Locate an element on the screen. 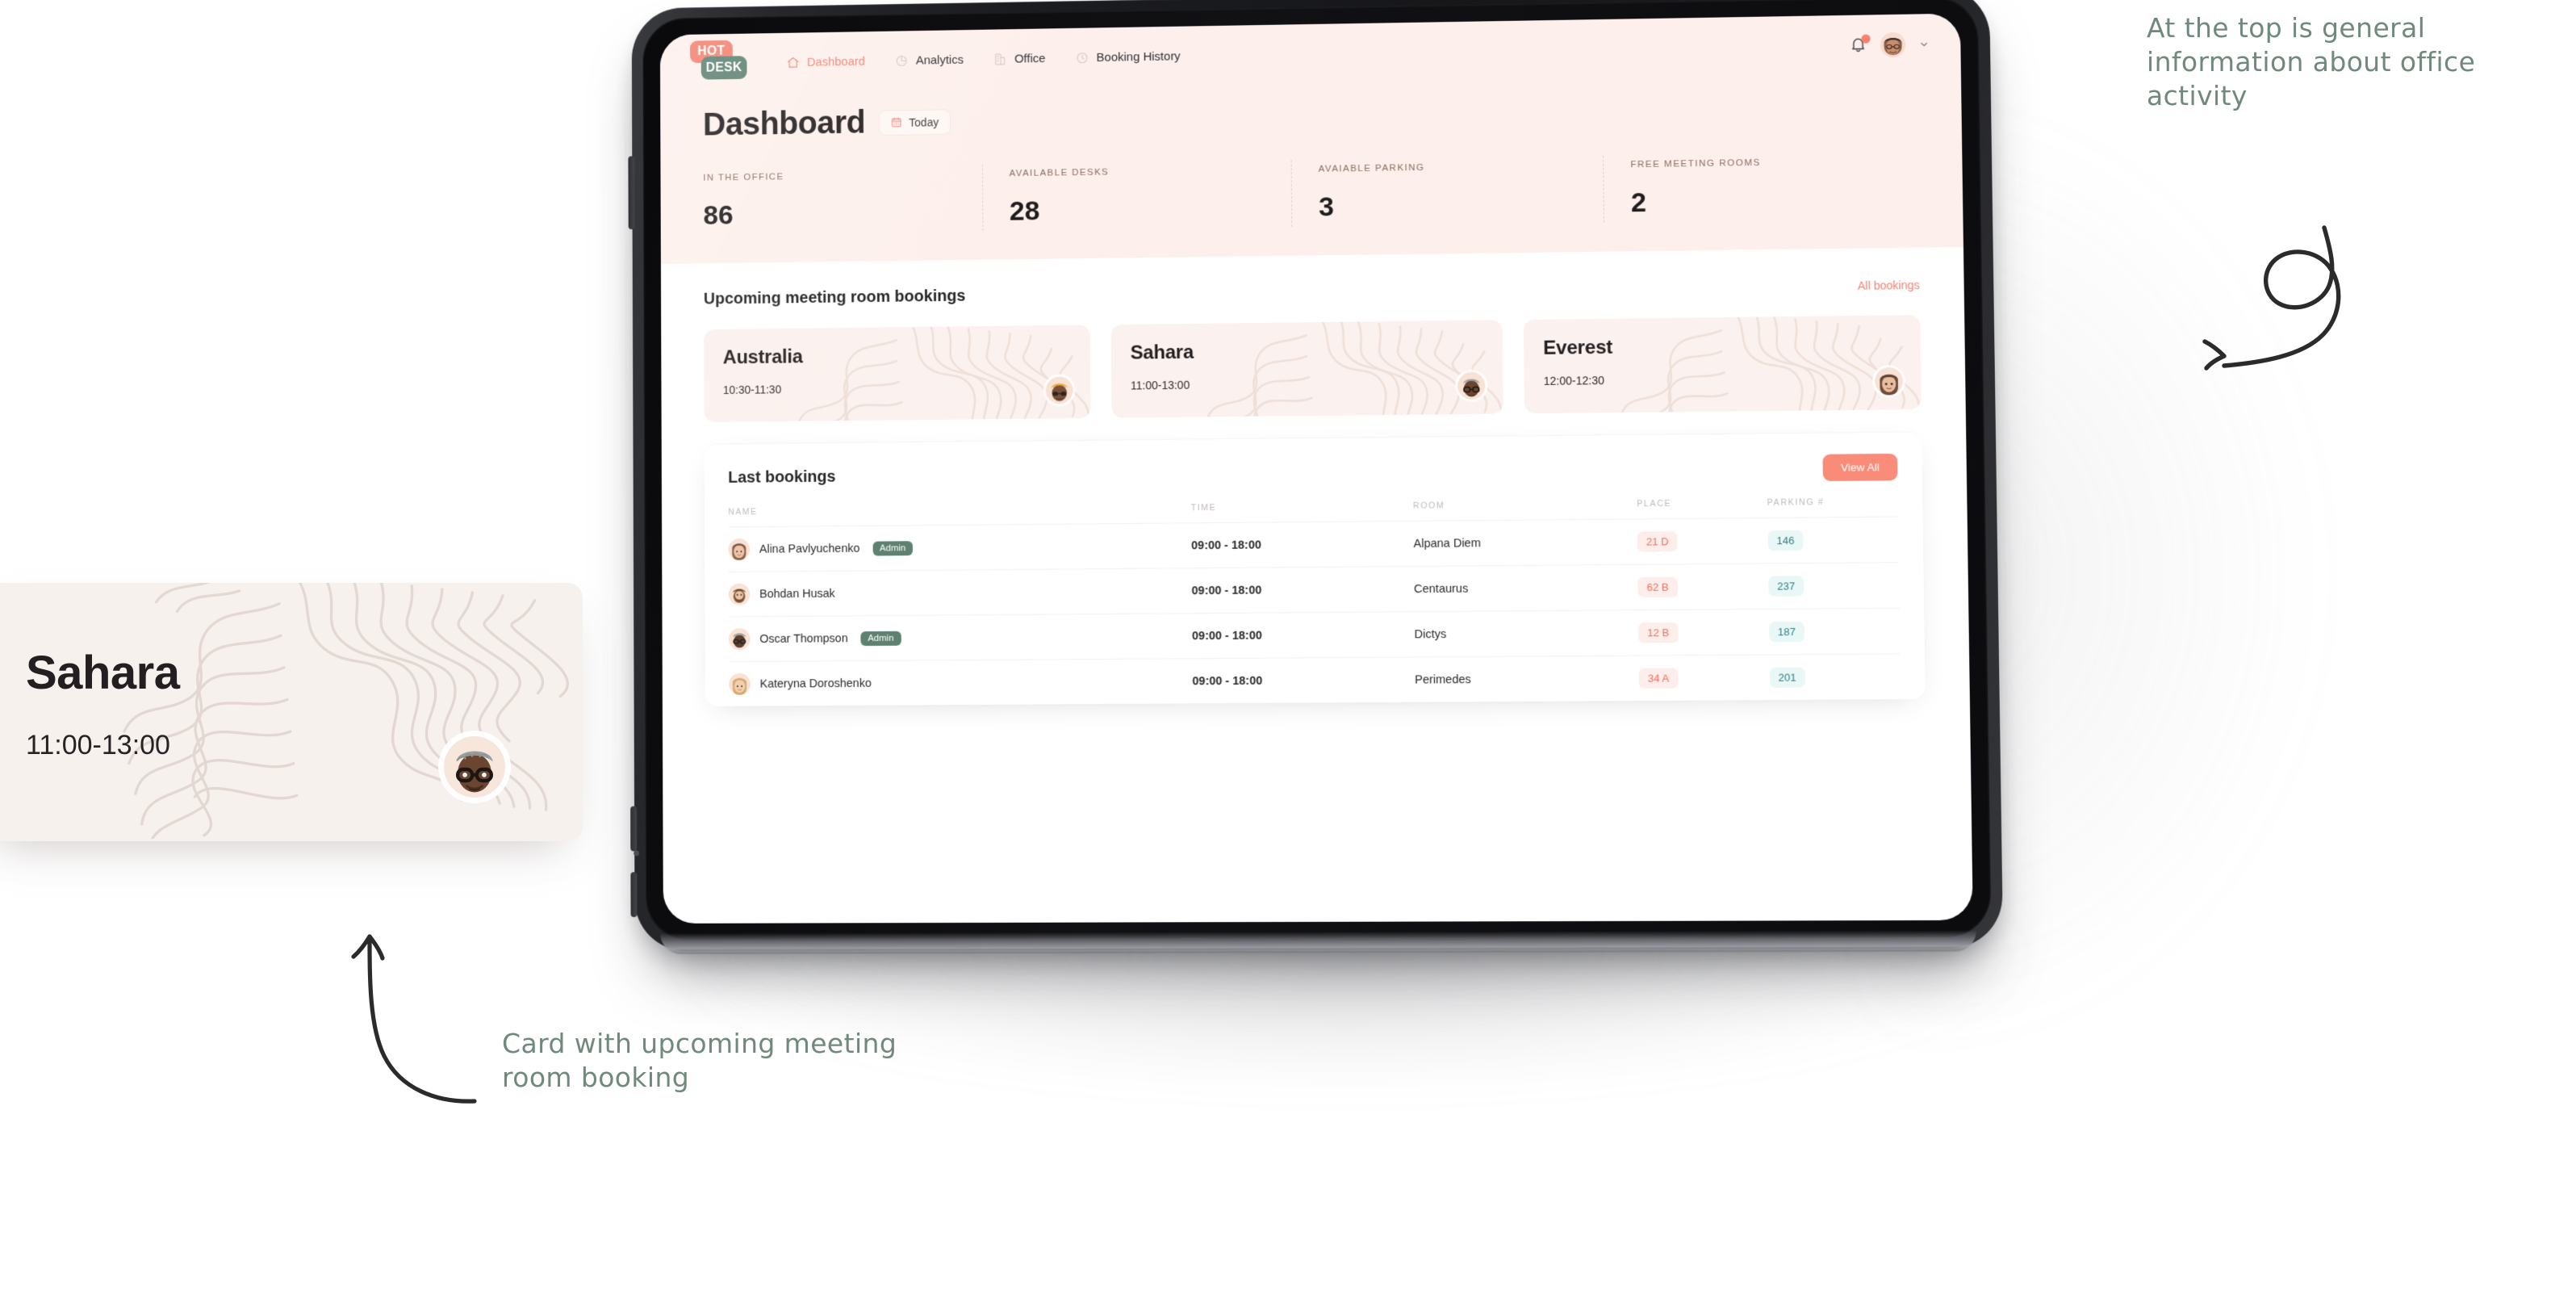  booking-room-name: Sahara is located at coordinates (1162, 352).